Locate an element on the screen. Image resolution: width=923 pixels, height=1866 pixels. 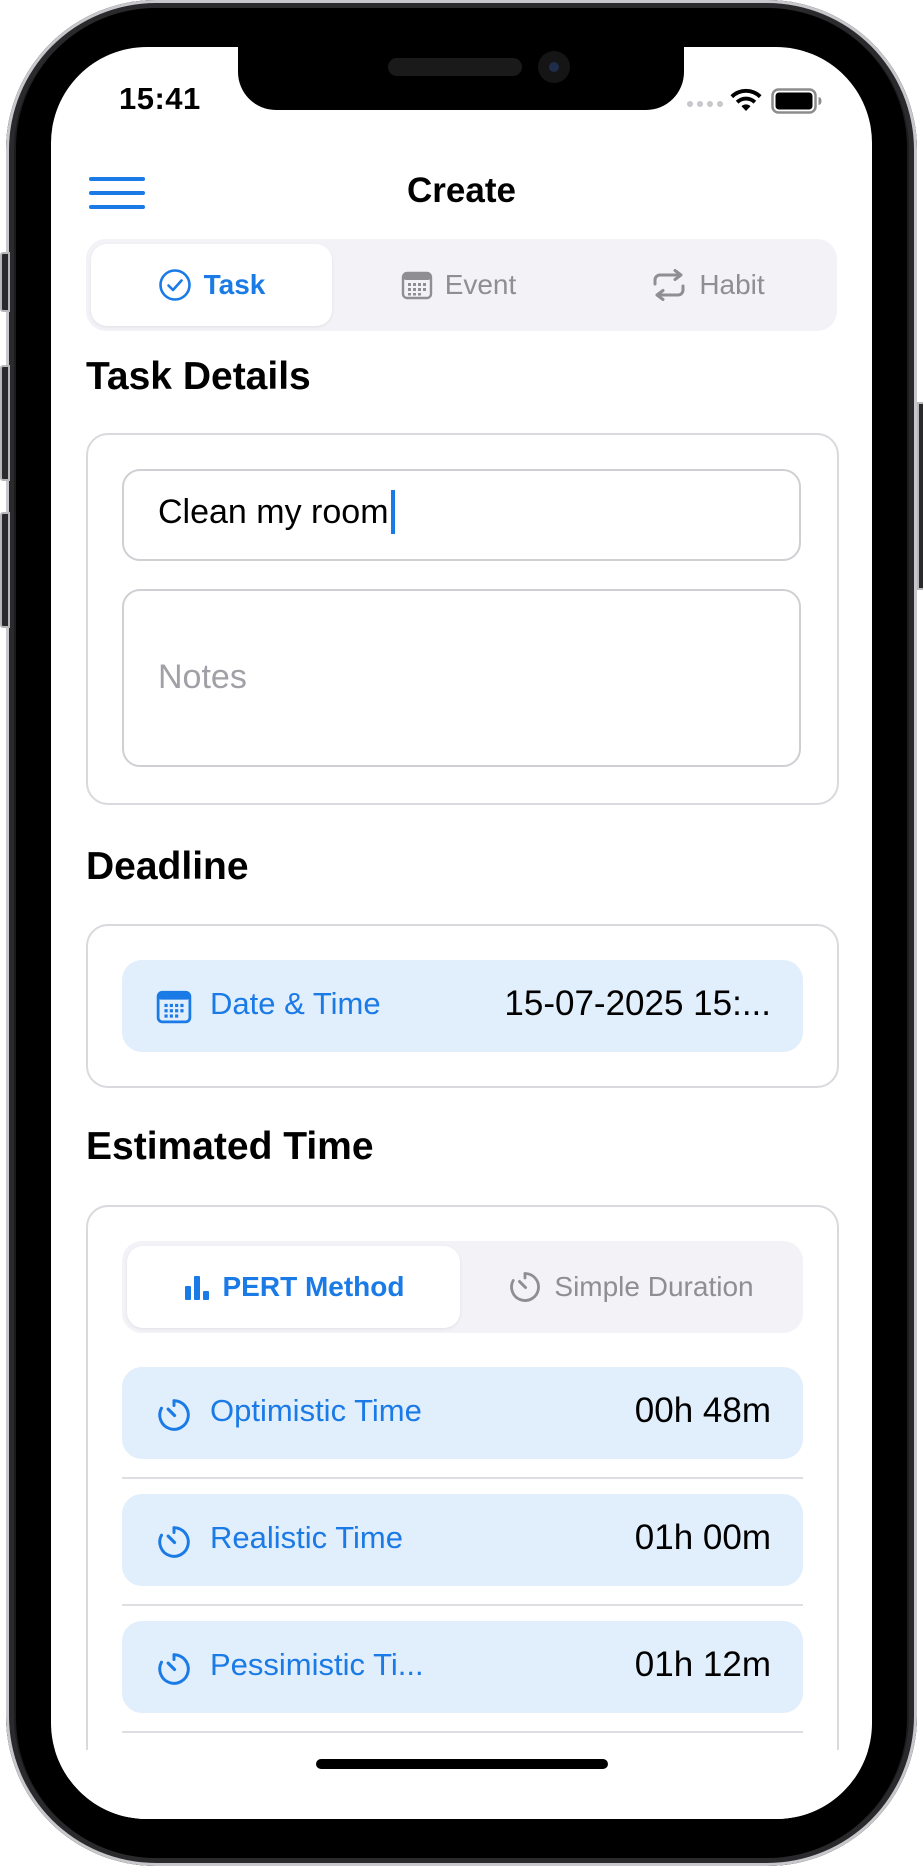
status-icons is located at coordinates (762, 102).